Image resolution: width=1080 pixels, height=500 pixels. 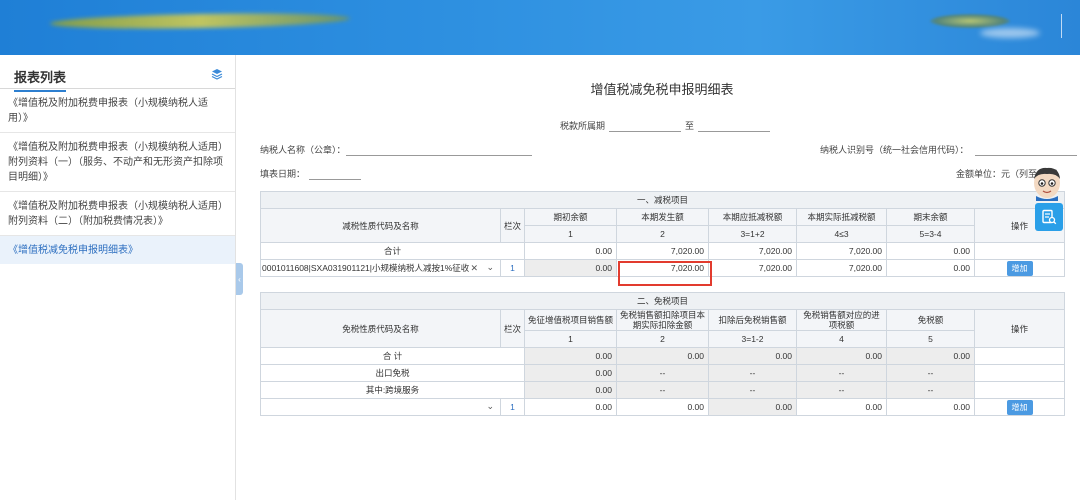 What do you see at coordinates (662, 320) in the screenshot?
I see `col-deduction: 免税销售额扣除项目本期实际扣除金额` at bounding box center [662, 320].